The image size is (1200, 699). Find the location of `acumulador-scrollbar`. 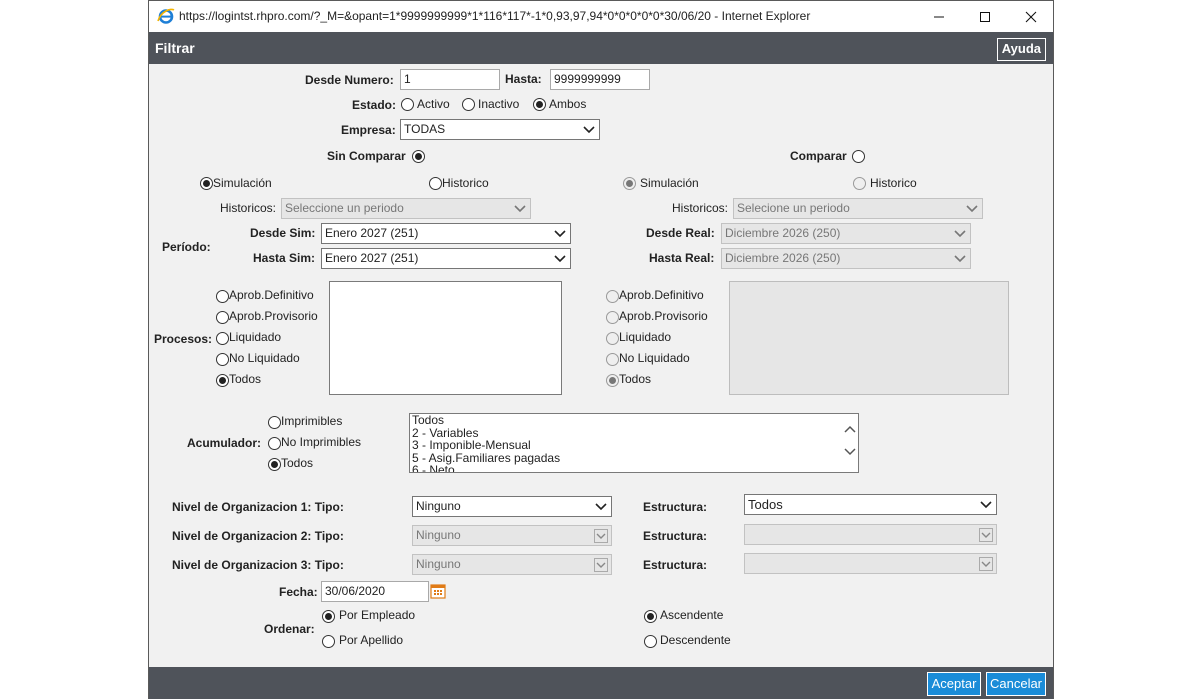

acumulador-scrollbar is located at coordinates (850, 443).